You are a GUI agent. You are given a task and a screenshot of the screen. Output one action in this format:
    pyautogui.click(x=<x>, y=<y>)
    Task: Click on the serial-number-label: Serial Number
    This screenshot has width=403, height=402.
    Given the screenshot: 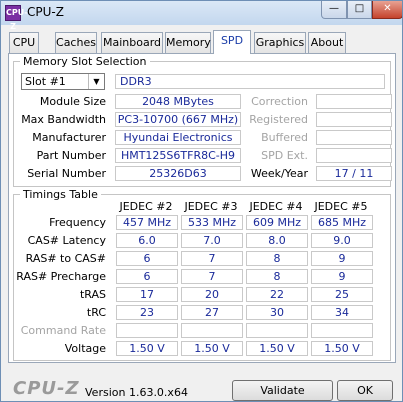 What is the action you would take?
    pyautogui.click(x=66, y=173)
    